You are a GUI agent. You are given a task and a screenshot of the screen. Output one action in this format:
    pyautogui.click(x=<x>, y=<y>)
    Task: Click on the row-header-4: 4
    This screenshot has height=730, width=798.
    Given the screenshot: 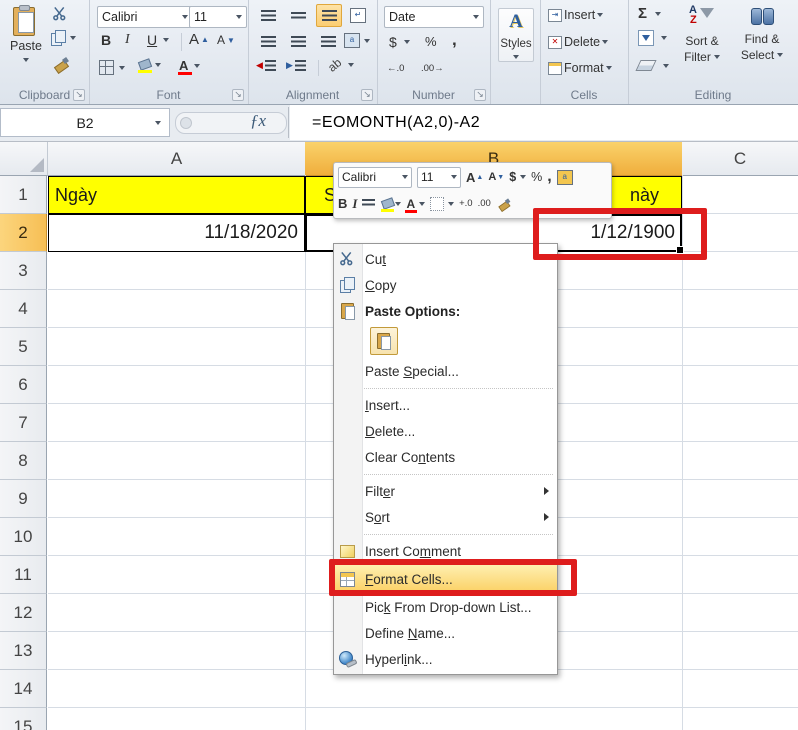 What is the action you would take?
    pyautogui.click(x=23, y=309)
    